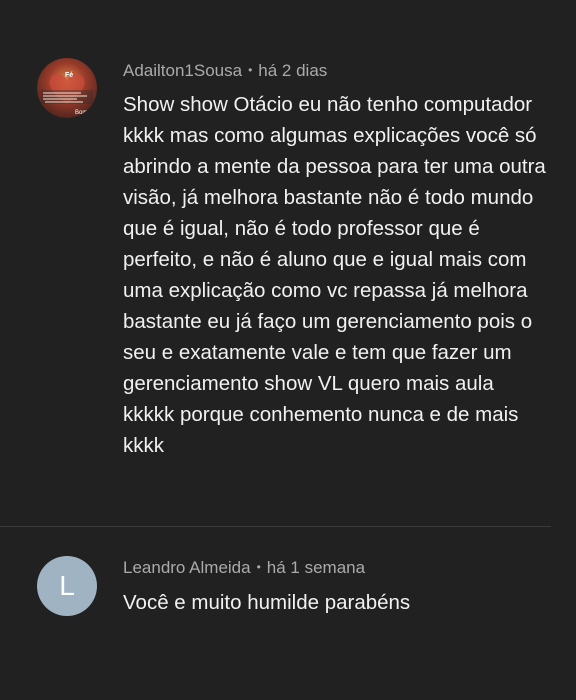  I want to click on avatar: L, so click(67, 586).